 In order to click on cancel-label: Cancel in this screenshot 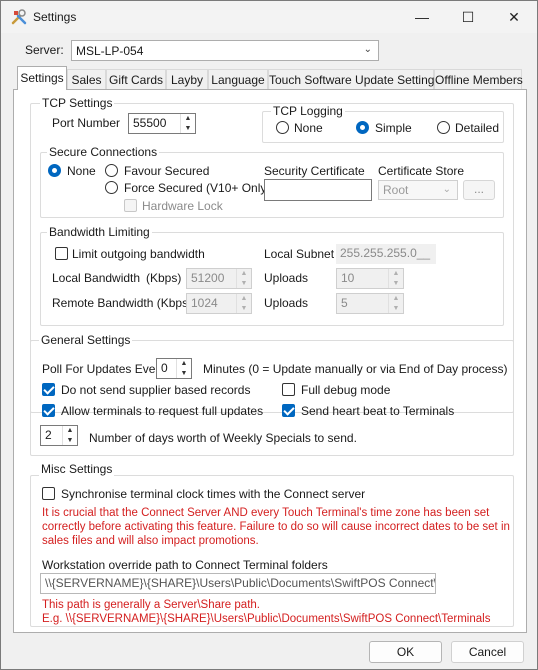, I will do `click(487, 652)`.